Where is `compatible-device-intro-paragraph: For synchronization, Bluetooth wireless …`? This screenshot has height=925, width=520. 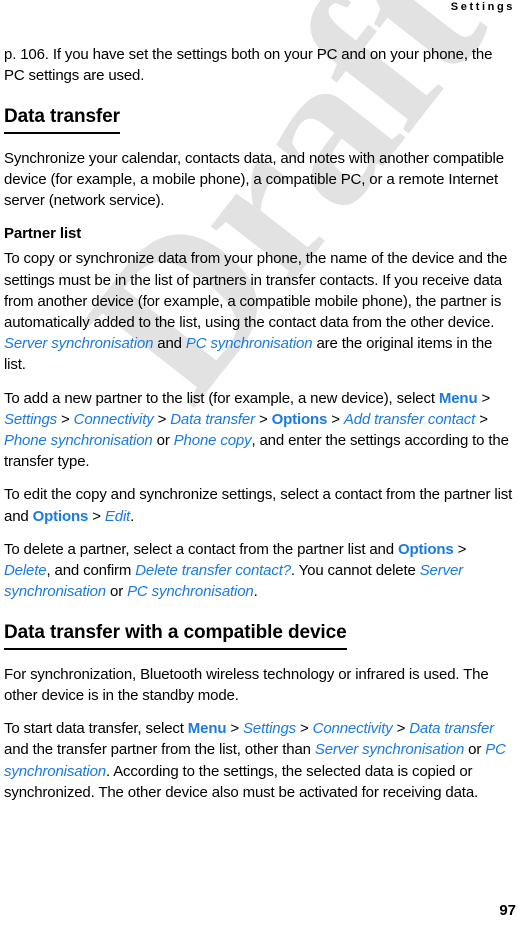
compatible-device-intro-paragraph: For synchronization, Bluetooth wireless … is located at coordinates (260, 685).